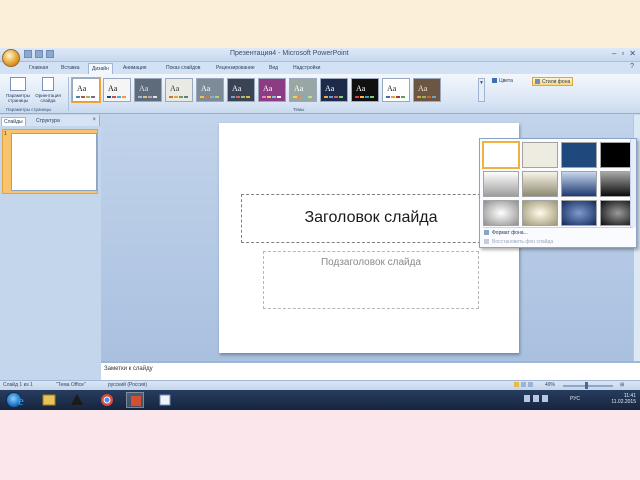  What do you see at coordinates (623, 402) in the screenshot?
I see `clock-date: 11.02.2015` at bounding box center [623, 402].